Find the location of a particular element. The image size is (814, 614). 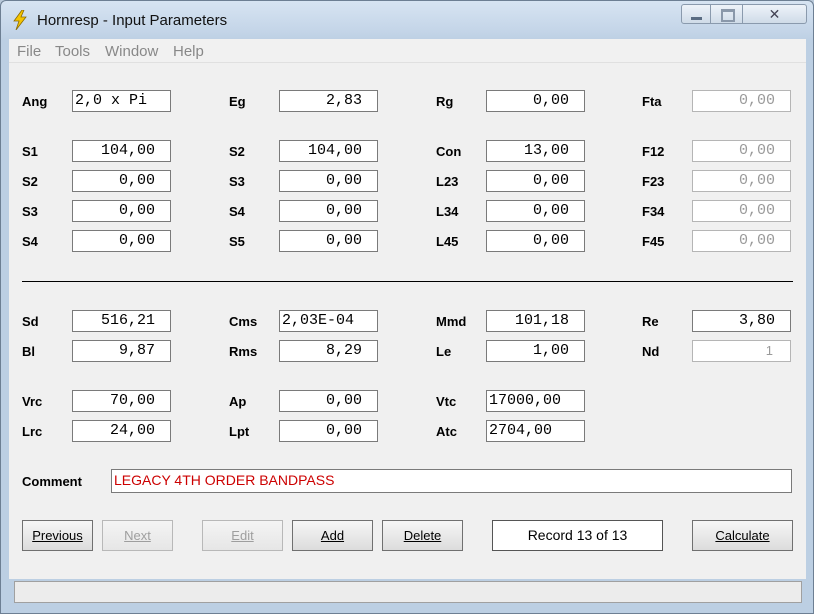

minimize-icon is located at coordinates (696, 18).